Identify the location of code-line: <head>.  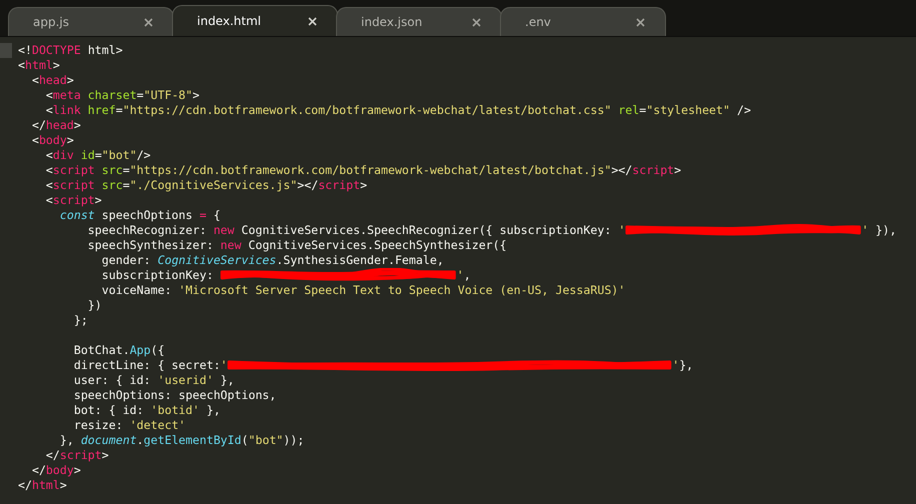
(52, 80).